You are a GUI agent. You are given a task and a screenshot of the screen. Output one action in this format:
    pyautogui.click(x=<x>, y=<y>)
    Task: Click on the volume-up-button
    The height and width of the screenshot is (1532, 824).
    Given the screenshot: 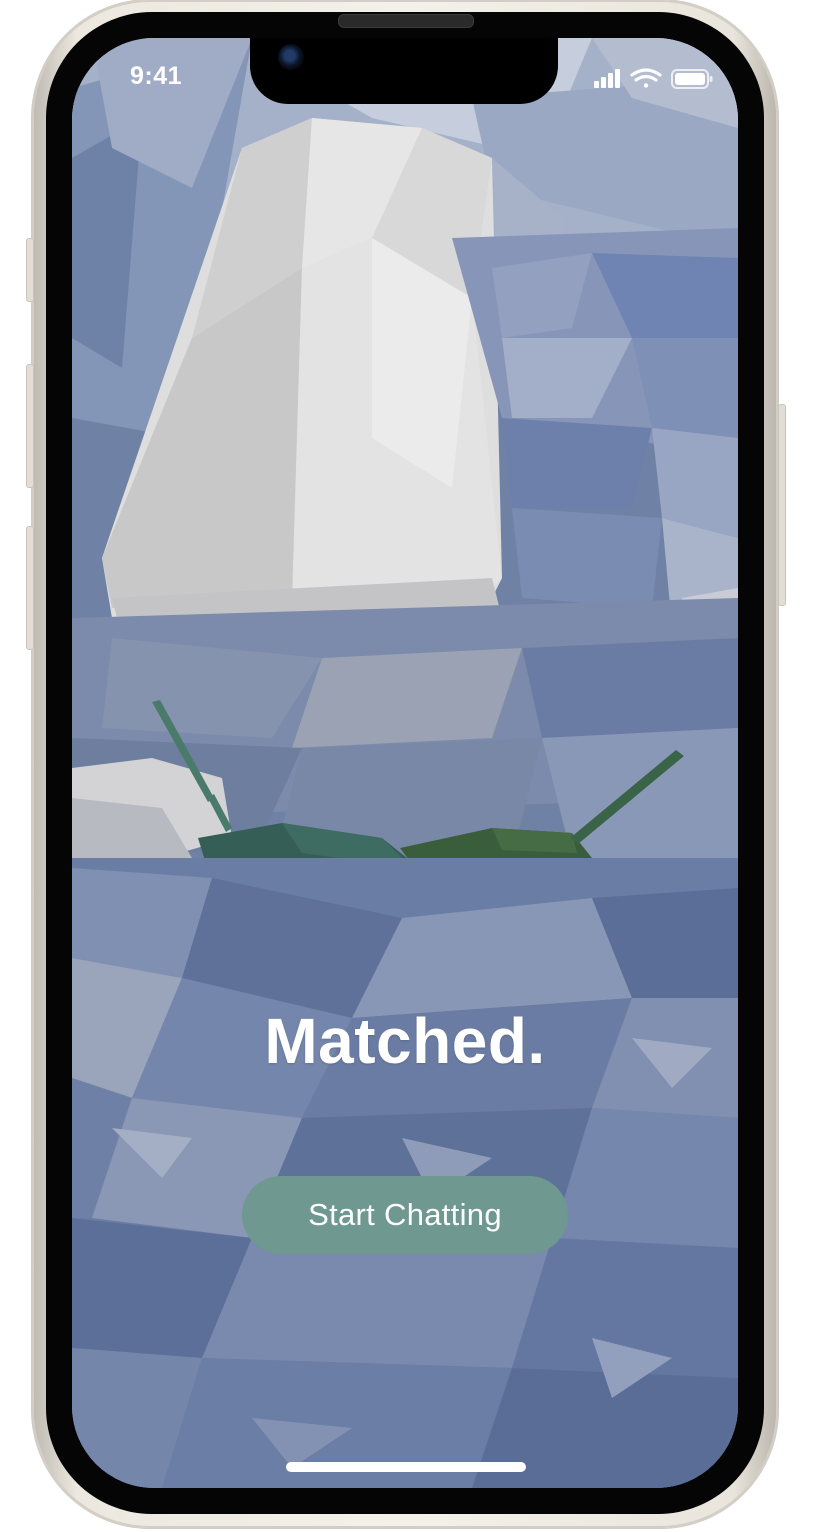 What is the action you would take?
    pyautogui.click(x=30, y=426)
    